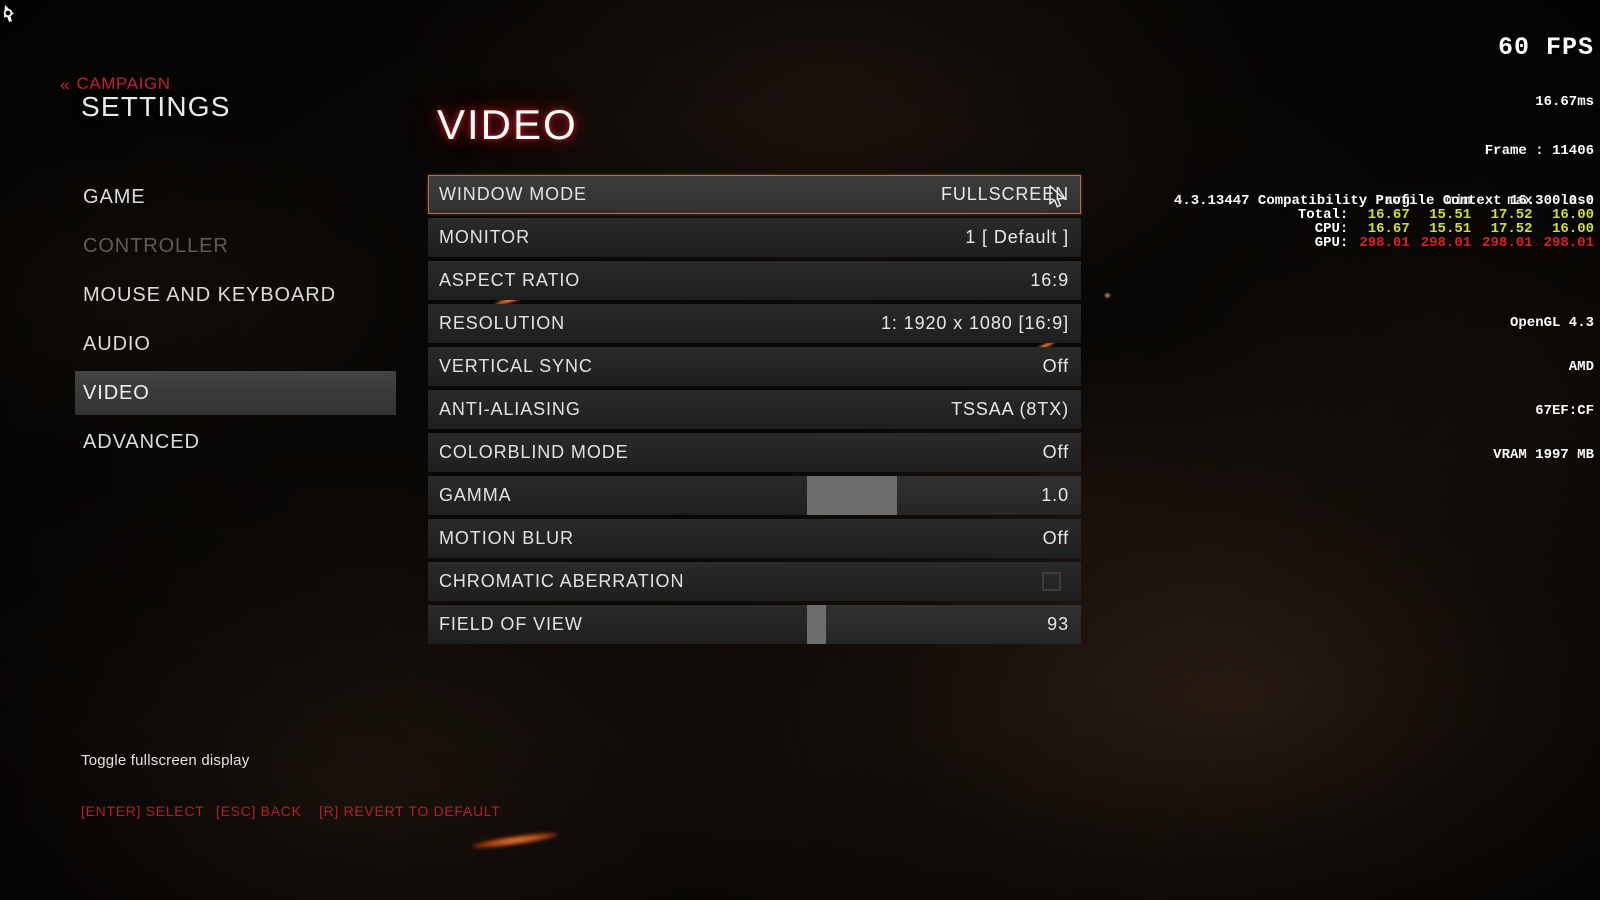 The height and width of the screenshot is (900, 1600). What do you see at coordinates (65, 84) in the screenshot?
I see `back-chevron-icon: «` at bounding box center [65, 84].